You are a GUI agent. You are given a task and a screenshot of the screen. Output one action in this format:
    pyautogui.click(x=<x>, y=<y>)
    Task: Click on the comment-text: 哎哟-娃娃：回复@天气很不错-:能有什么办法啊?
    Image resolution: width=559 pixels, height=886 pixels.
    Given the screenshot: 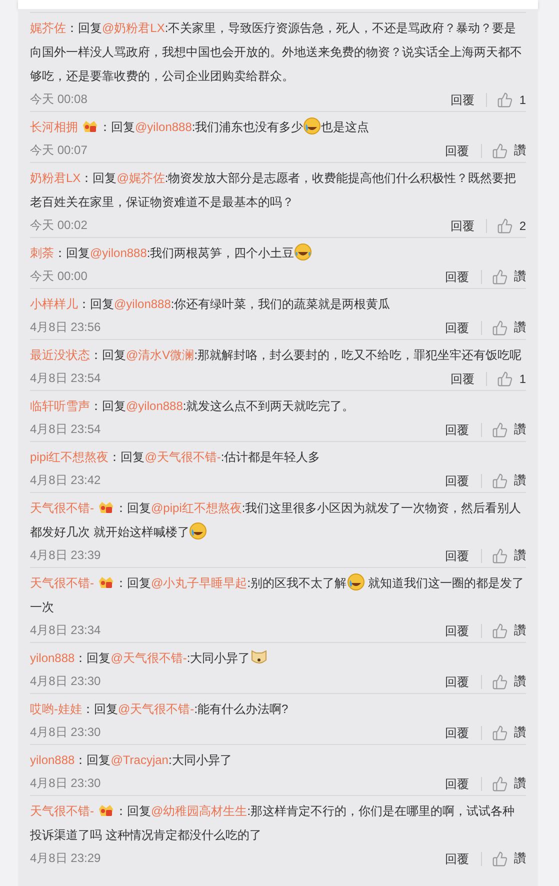 What is the action you would take?
    pyautogui.click(x=160, y=709)
    